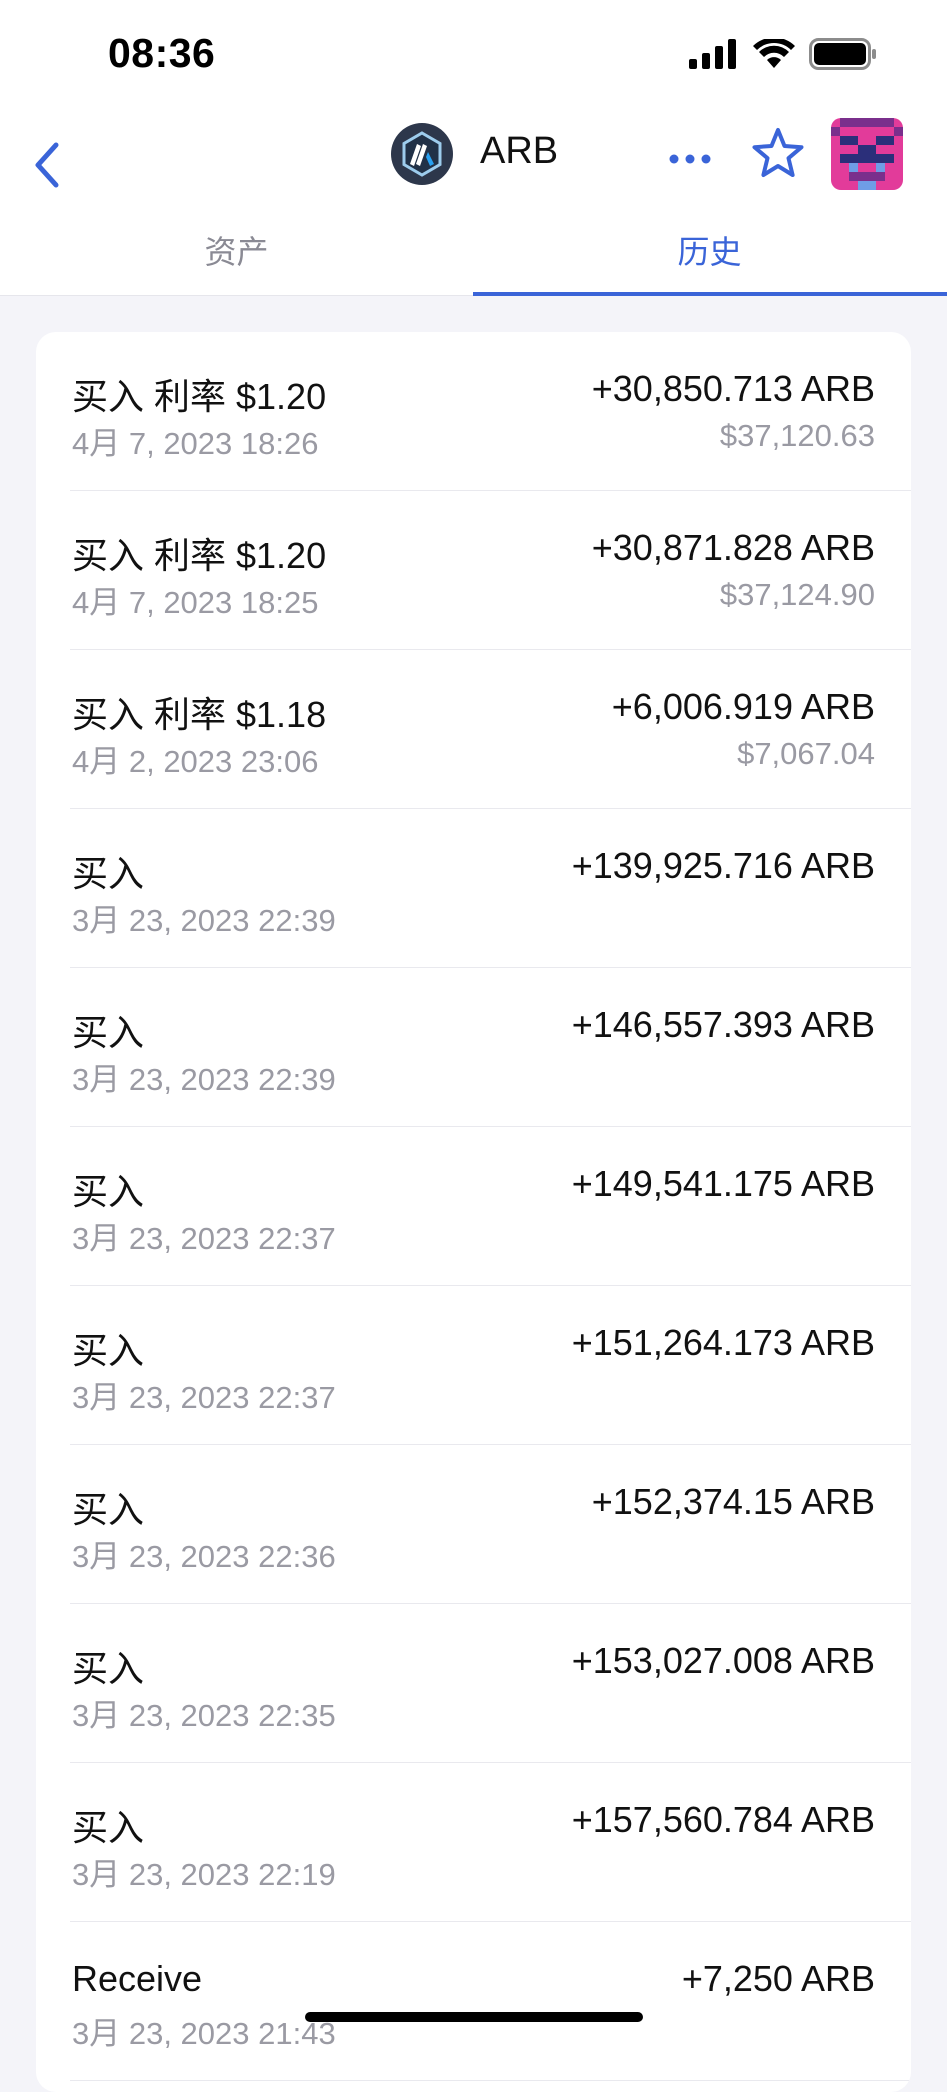  Describe the element at coordinates (473, 1365) in the screenshot. I see `transaction-row: 买入 3月 23, 2023 22:37 +151,264.173 ARB` at that location.